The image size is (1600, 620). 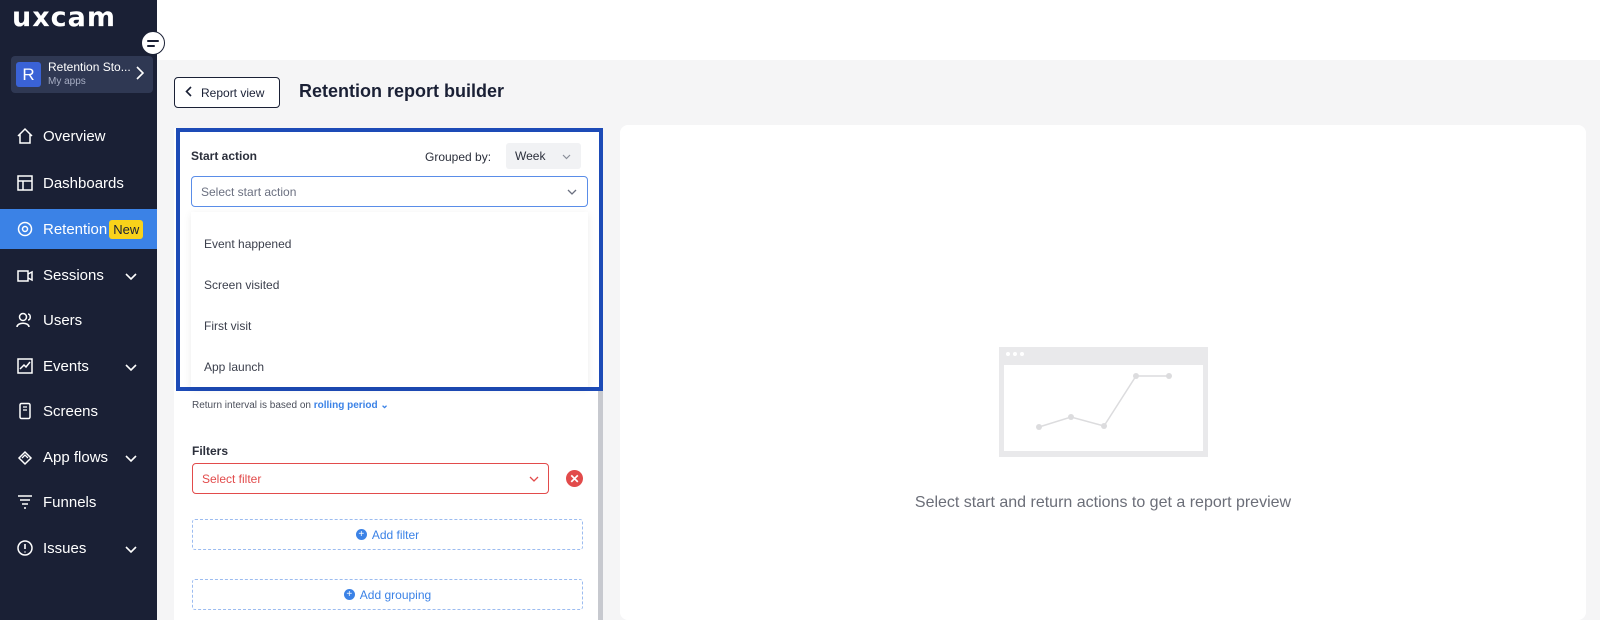 I want to click on uxcam-logo: uxcam, so click(x=64, y=17).